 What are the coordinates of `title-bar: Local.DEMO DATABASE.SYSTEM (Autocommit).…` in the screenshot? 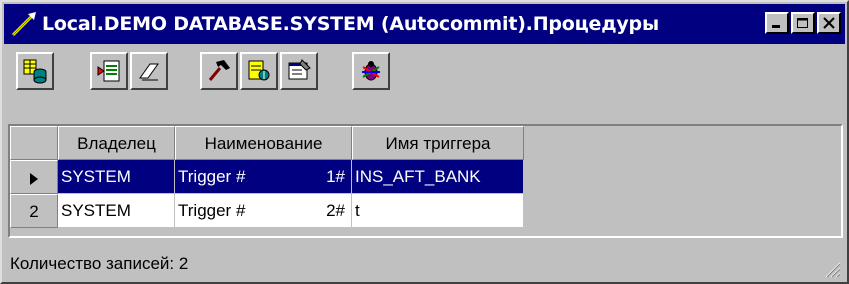 It's located at (424, 24).